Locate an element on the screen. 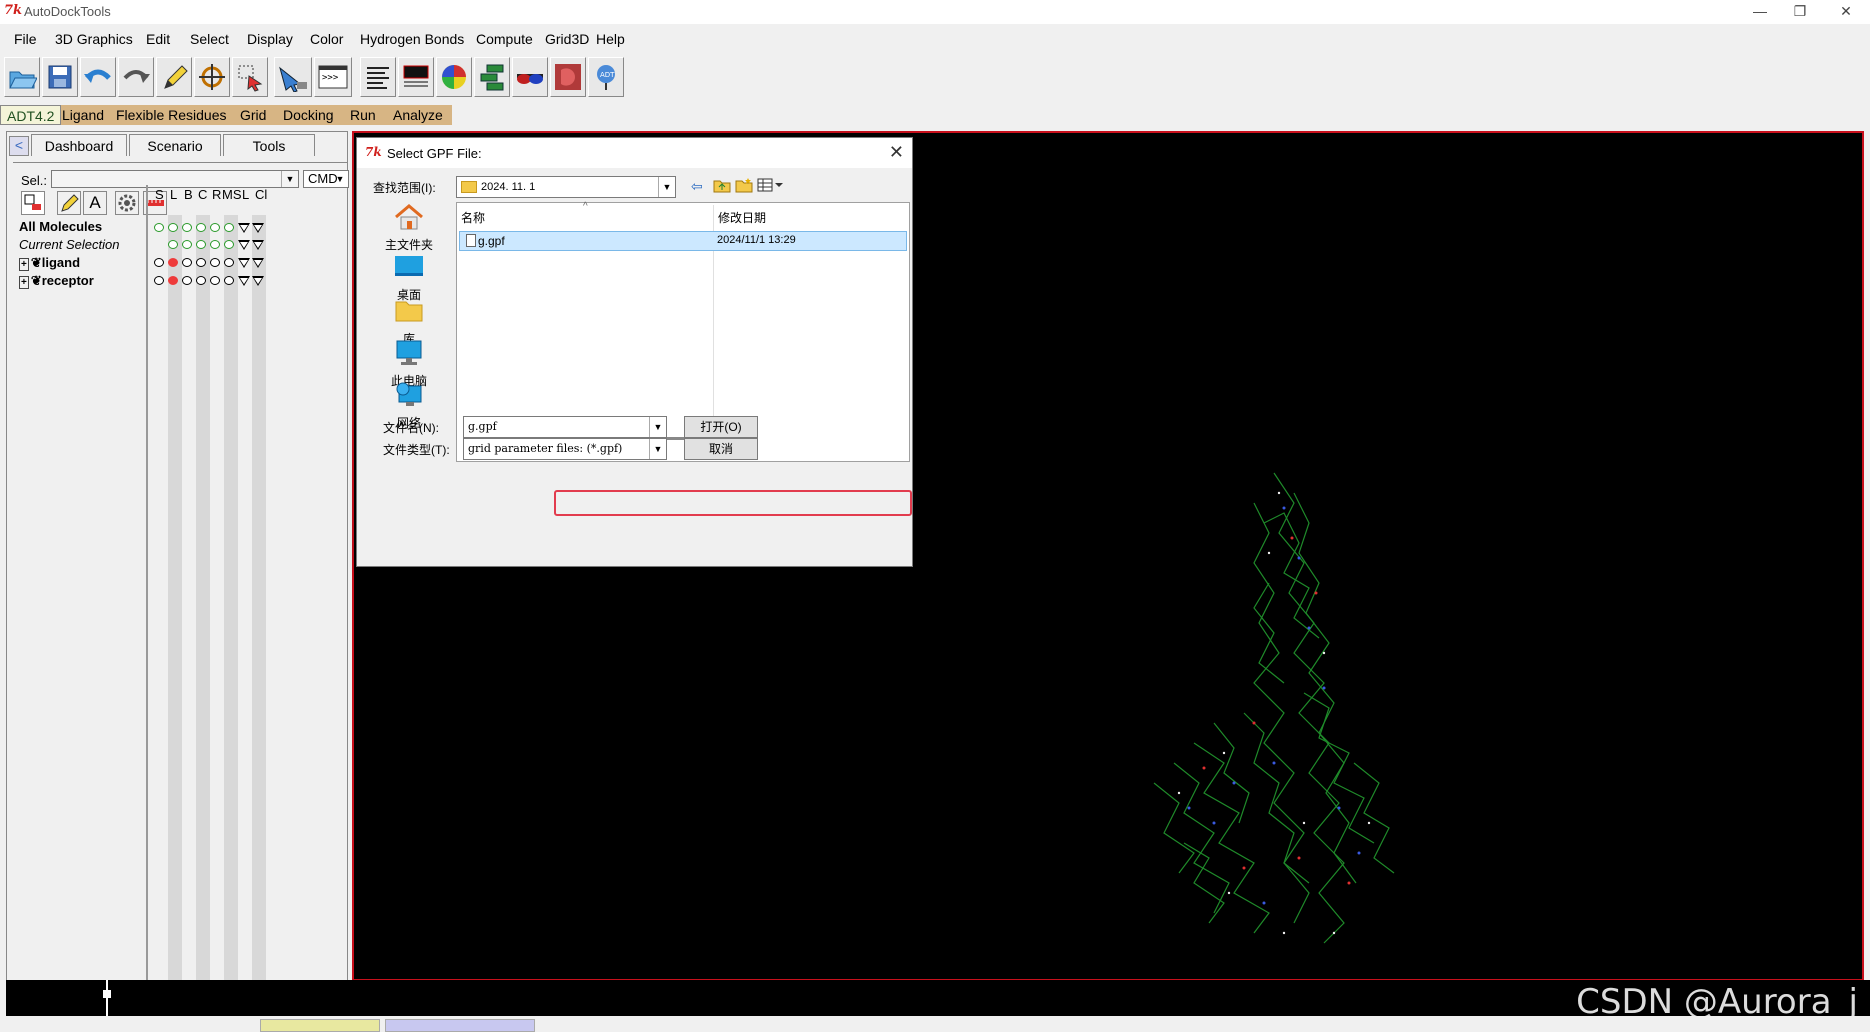 The height and width of the screenshot is (1032, 1870). adt-logo-icon: ADT is located at coordinates (606, 77).